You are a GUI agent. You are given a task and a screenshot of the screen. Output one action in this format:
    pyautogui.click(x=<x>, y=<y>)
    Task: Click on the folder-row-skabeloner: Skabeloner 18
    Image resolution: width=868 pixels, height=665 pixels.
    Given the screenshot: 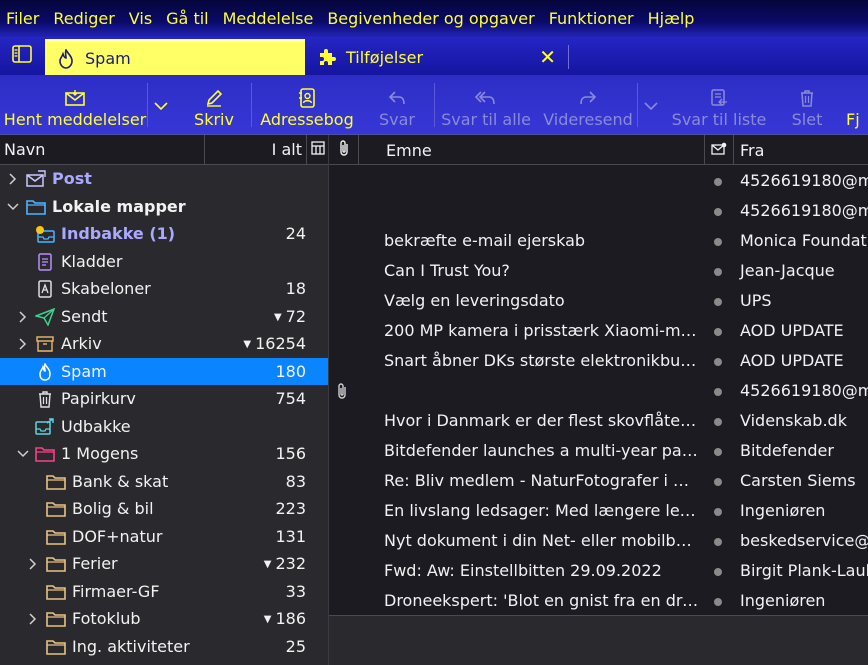 What is the action you would take?
    pyautogui.click(x=164, y=289)
    